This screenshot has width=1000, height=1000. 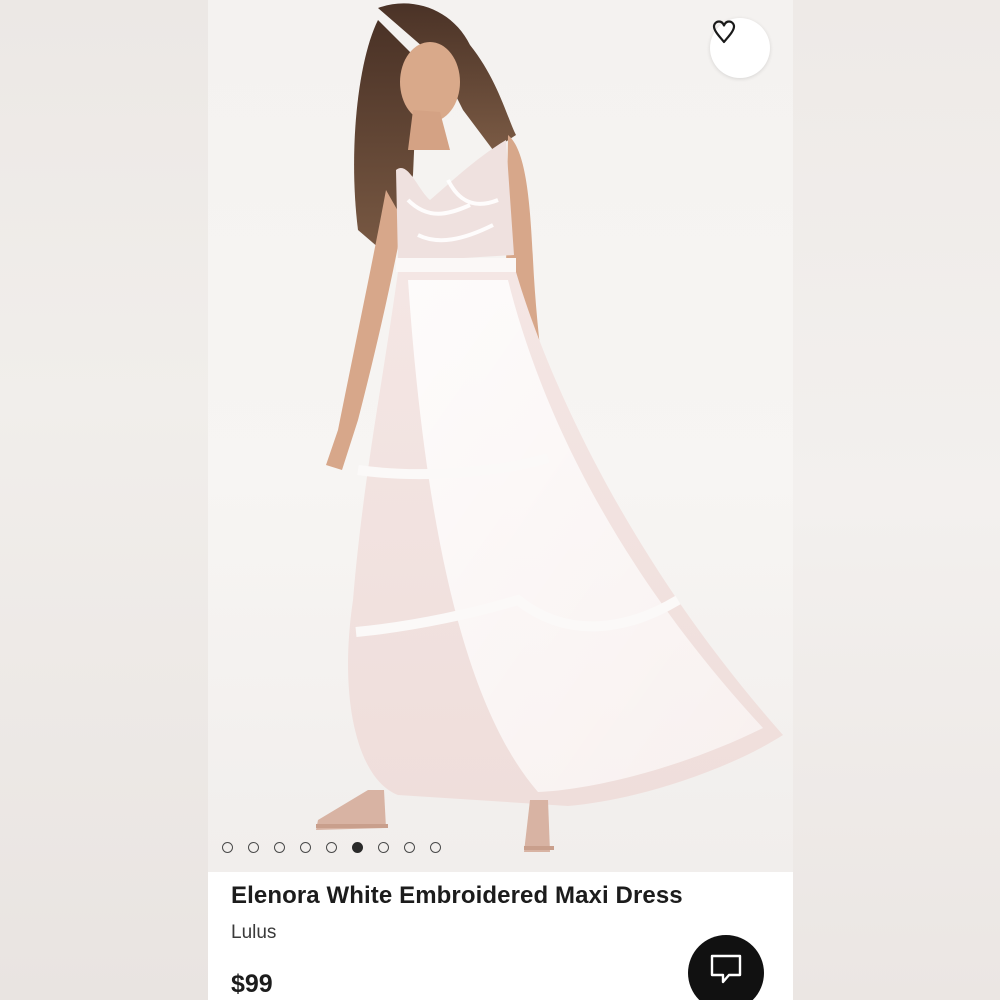 I want to click on pagination-dot-active, so click(x=357, y=847).